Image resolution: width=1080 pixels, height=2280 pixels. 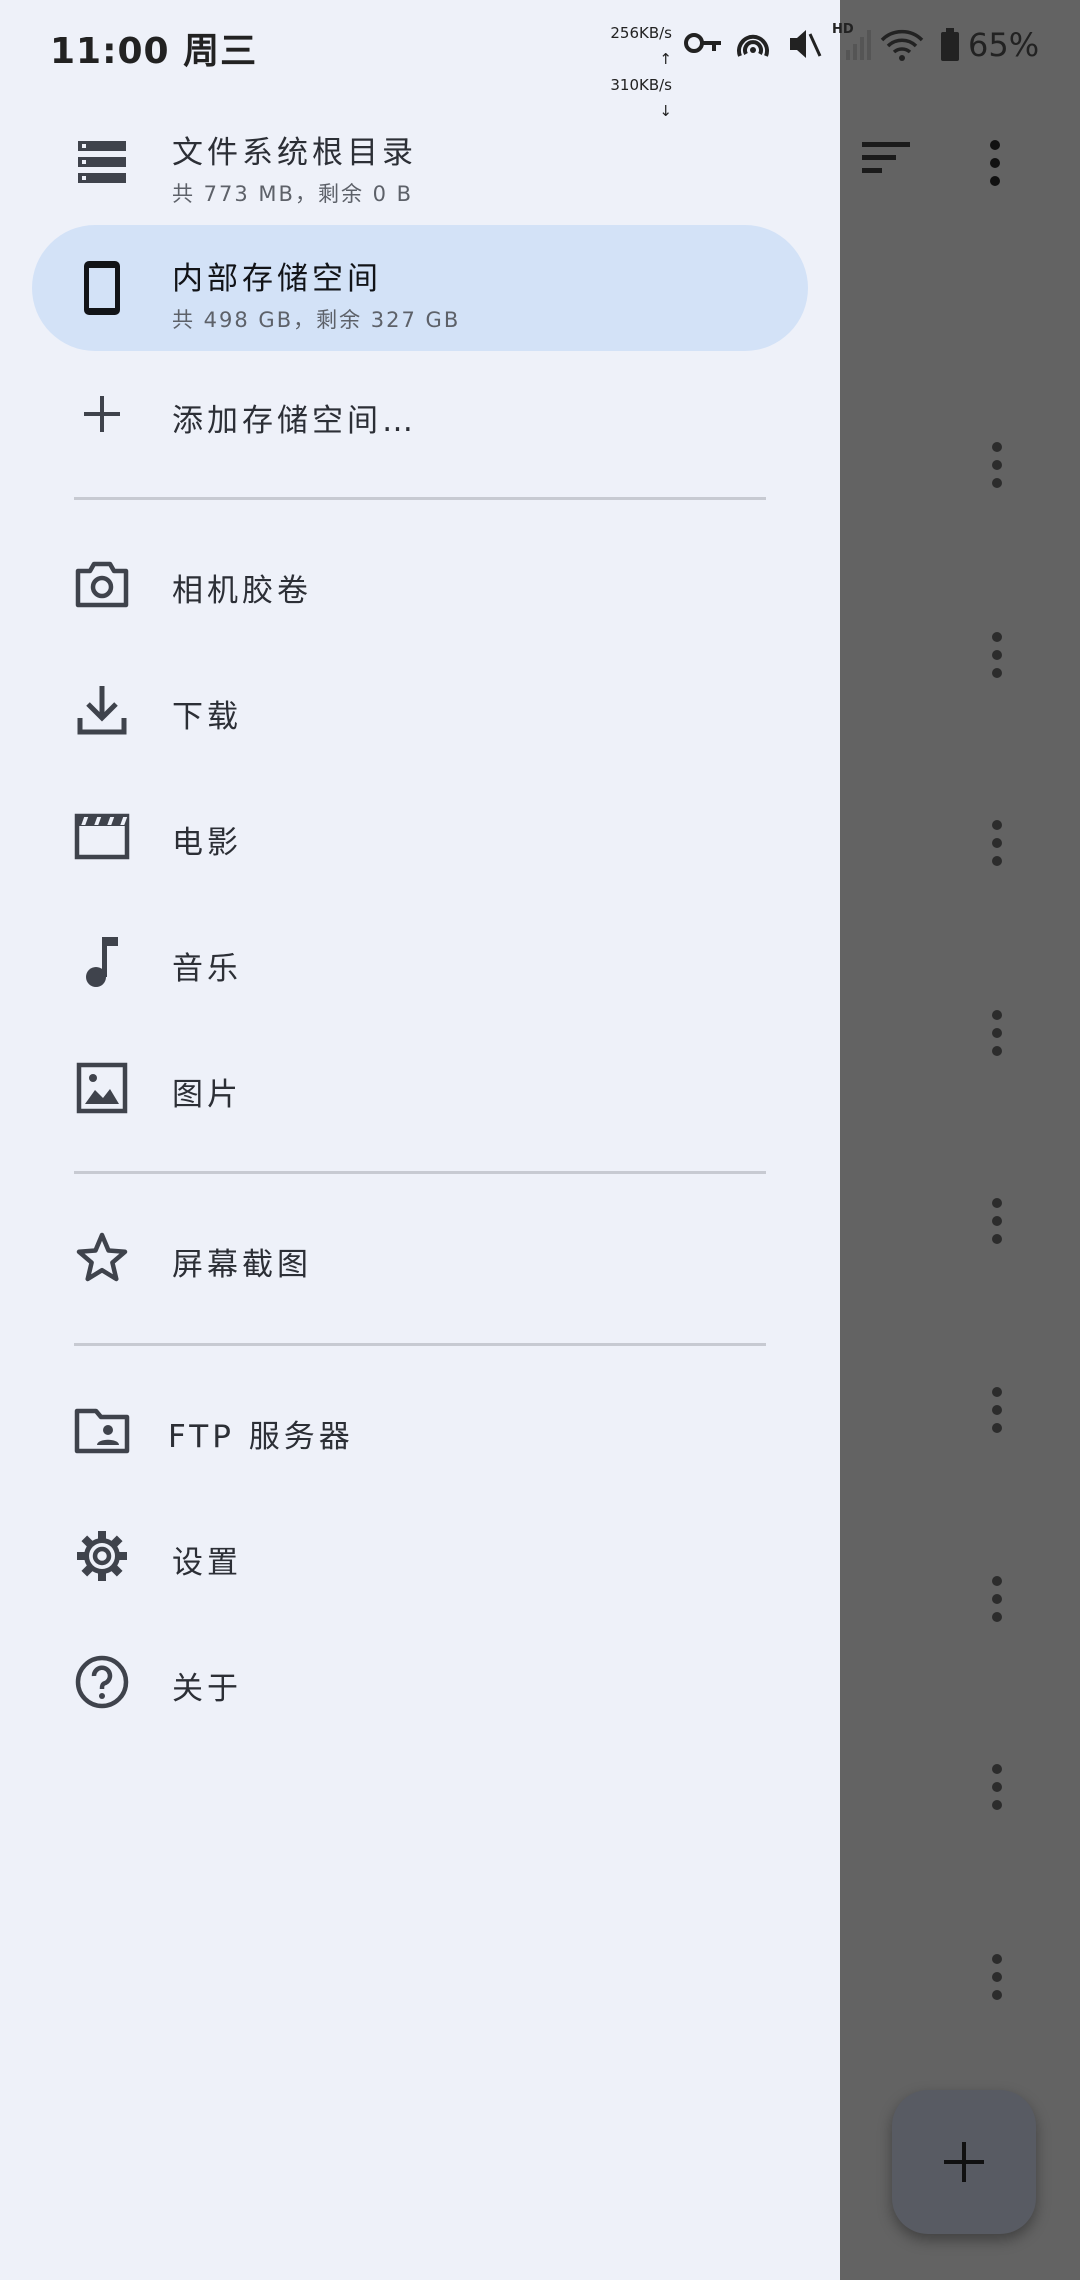 I want to click on more-options-icon, so click(x=995, y=163).